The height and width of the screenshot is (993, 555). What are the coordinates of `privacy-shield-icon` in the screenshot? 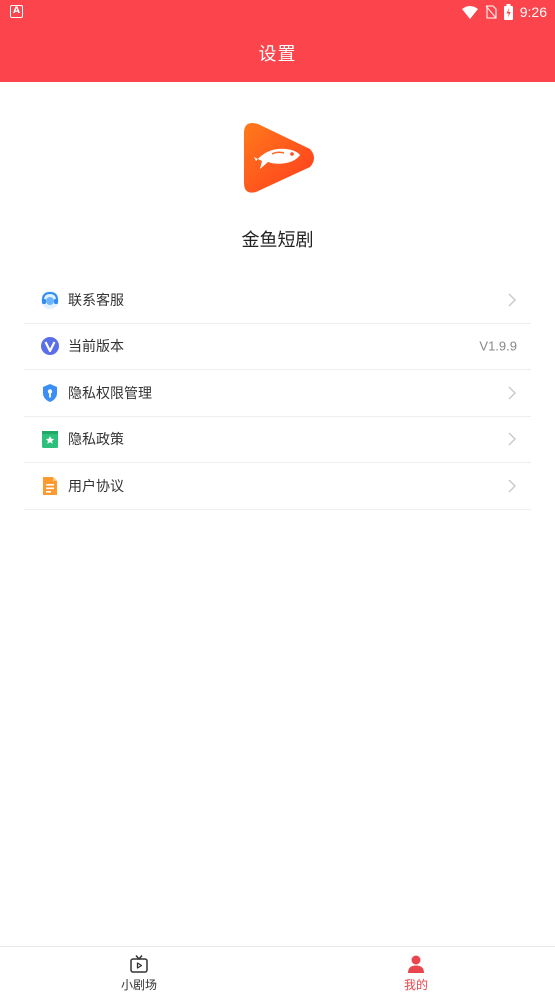 It's located at (50, 393).